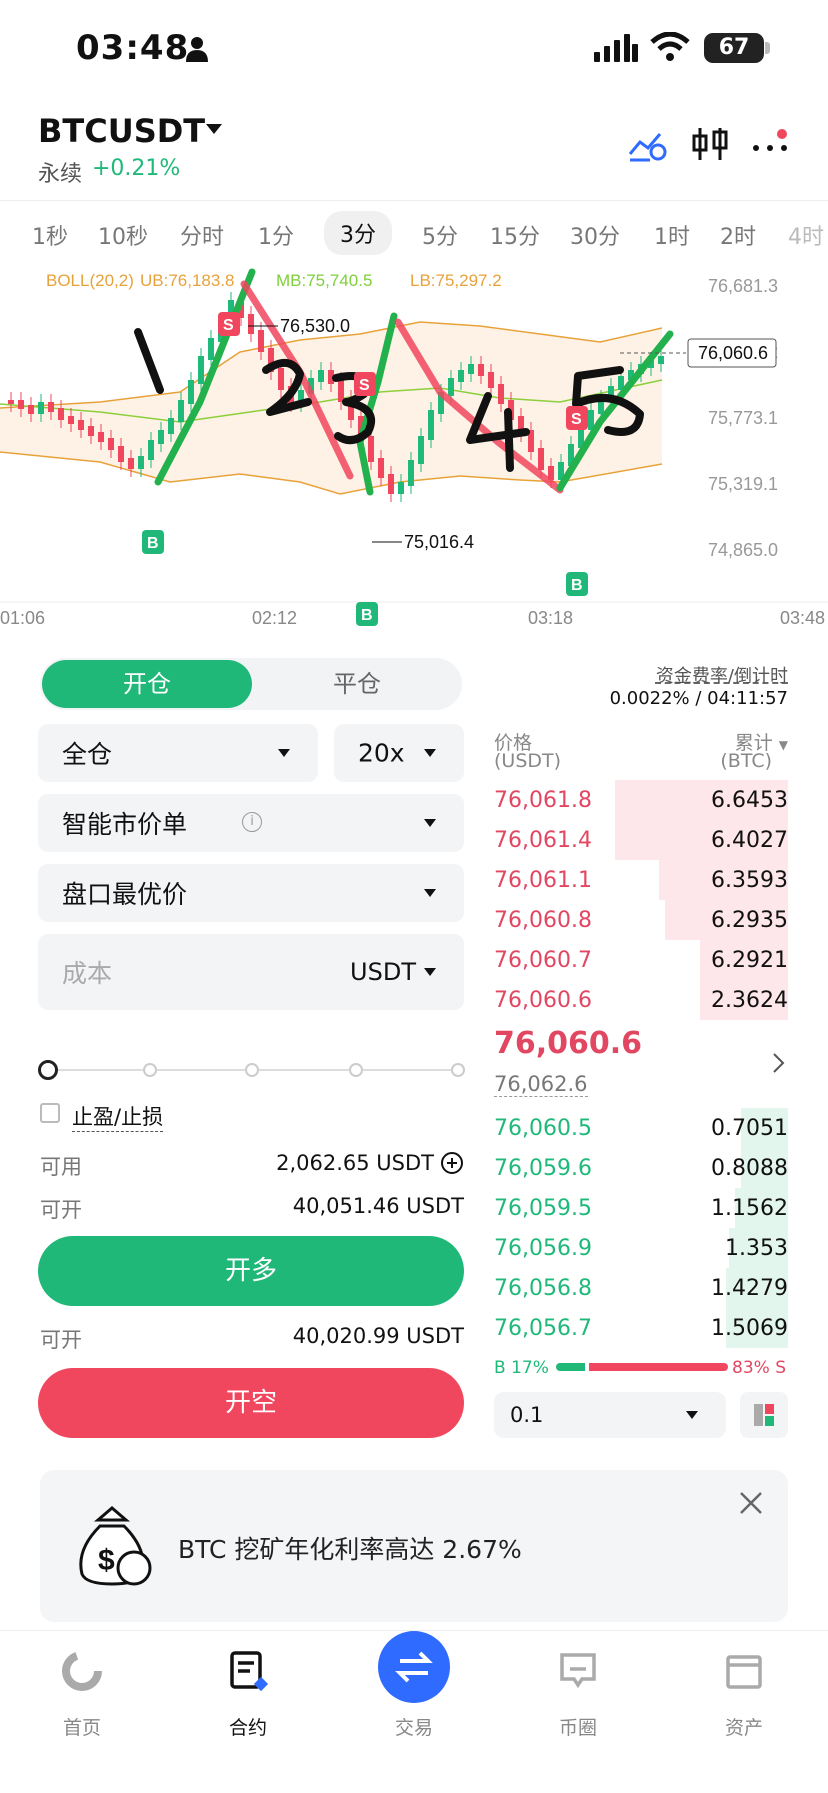 The width and height of the screenshot is (828, 1793). Describe the element at coordinates (641, 800) in the screenshot. I see `ask-row: 76,061.8 6.6453` at that location.